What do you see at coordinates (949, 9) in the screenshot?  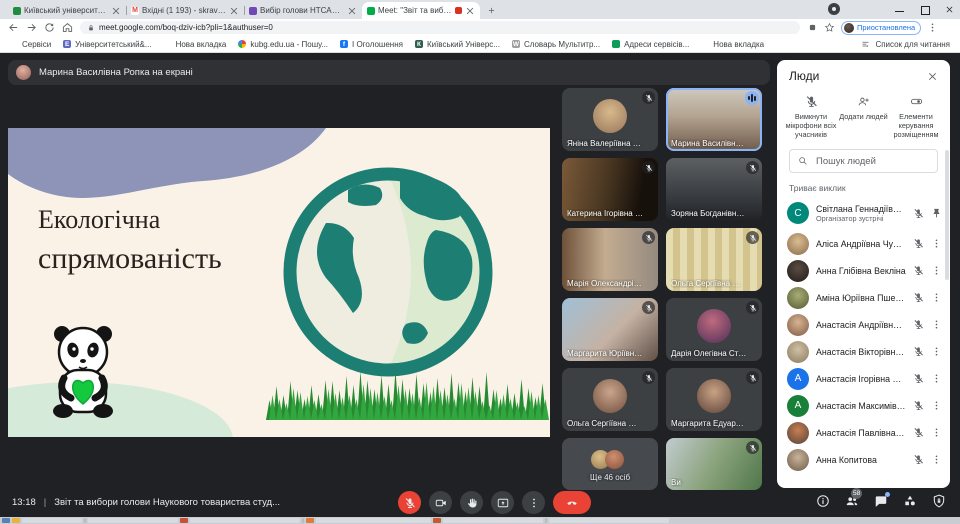 I see `window-close-button` at bounding box center [949, 9].